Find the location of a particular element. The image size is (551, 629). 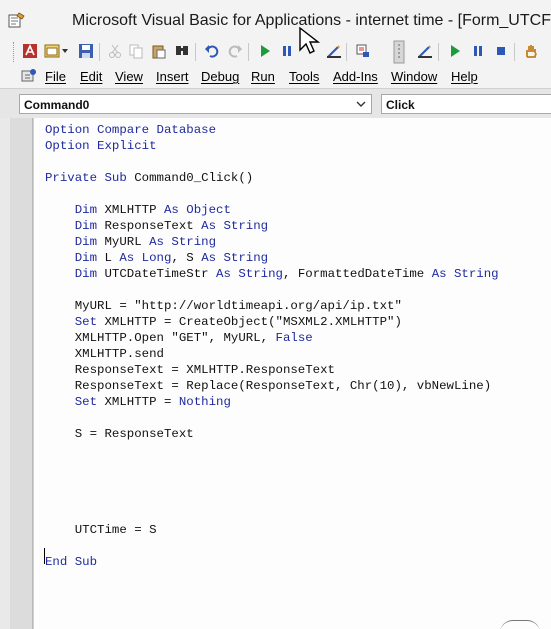

find-icon is located at coordinates (182, 51).